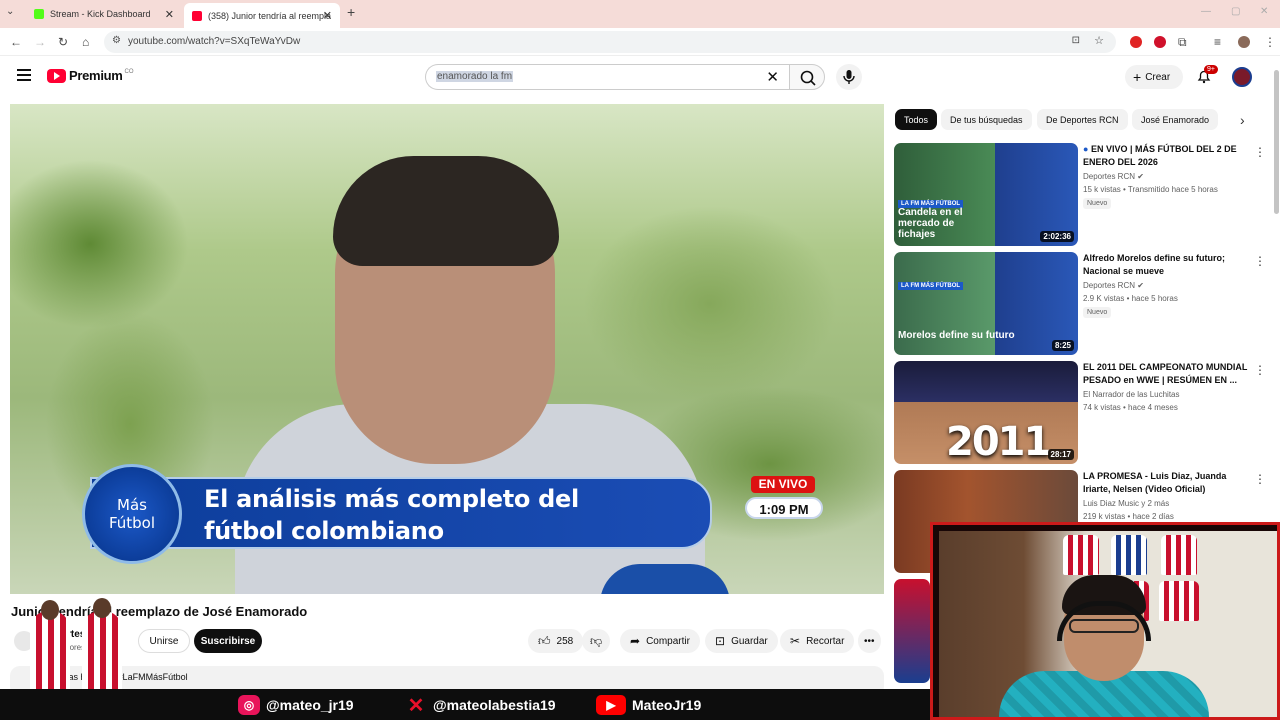 Image resolution: width=1280 pixels, height=720 pixels. I want to click on tab-label: (358) Junior tendría al reempla, so click(270, 15).